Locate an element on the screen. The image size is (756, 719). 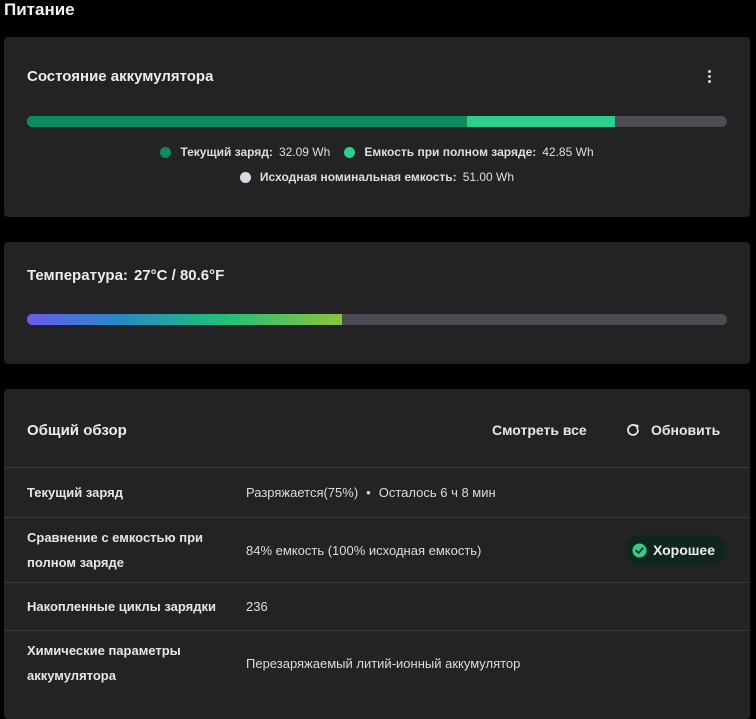
row-value: 236 is located at coordinates (257, 606).